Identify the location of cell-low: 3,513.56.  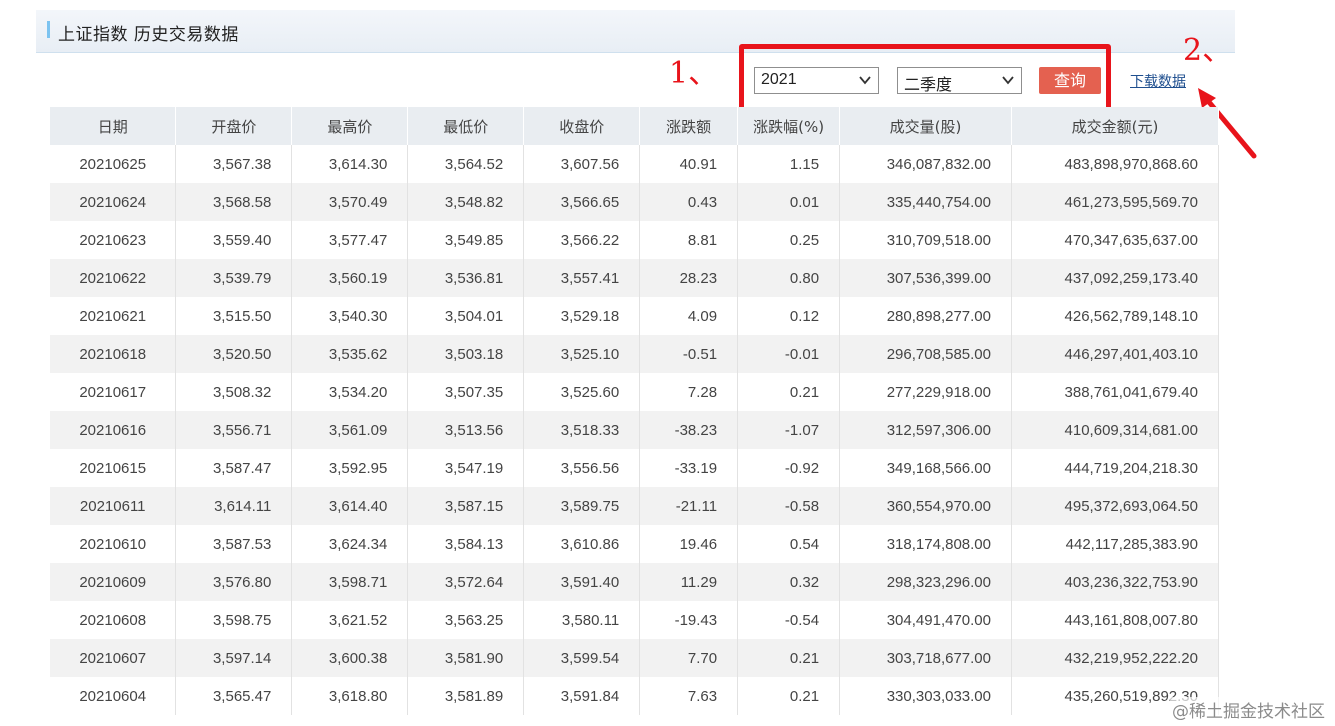
(466, 430).